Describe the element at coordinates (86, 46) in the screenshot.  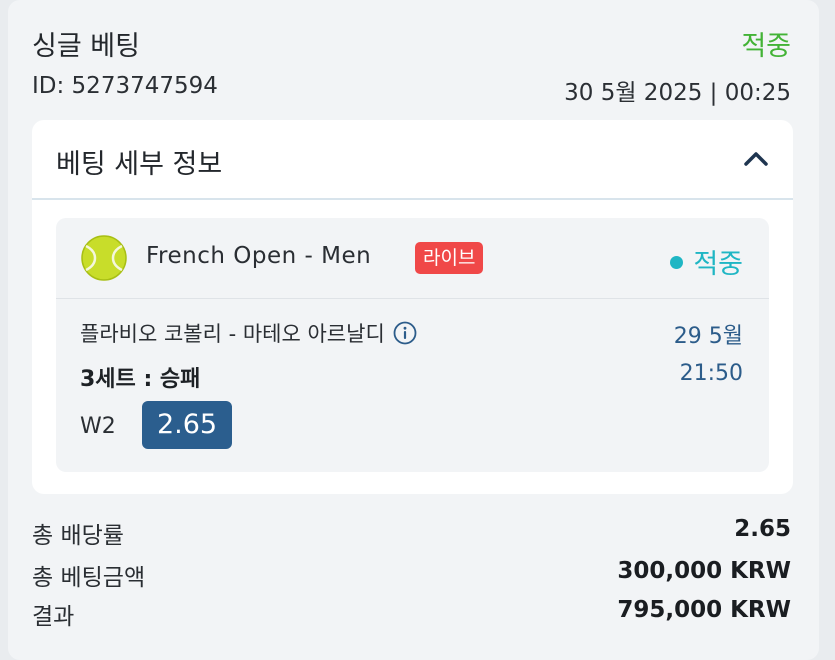
I see `bet-type-title: 싱글 베팅` at that location.